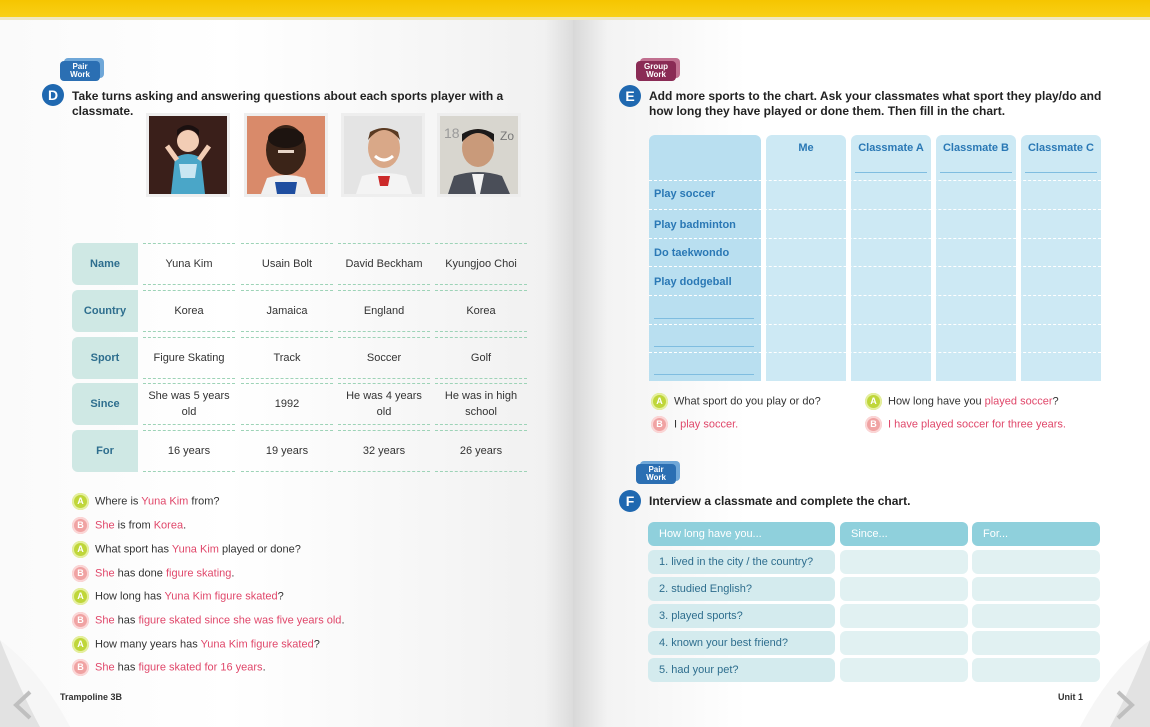 This screenshot has width=1150, height=727. What do you see at coordinates (383, 155) in the screenshot?
I see `player-photo-david-beckham` at bounding box center [383, 155].